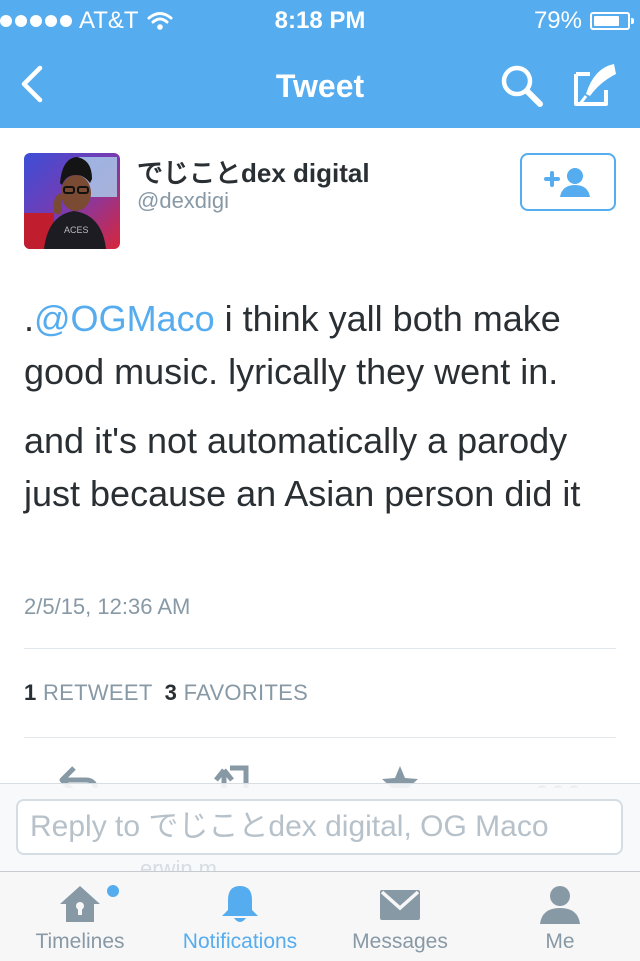 Image resolution: width=640 pixels, height=961 pixels. Describe the element at coordinates (240, 904) in the screenshot. I see `bell-icon` at that location.